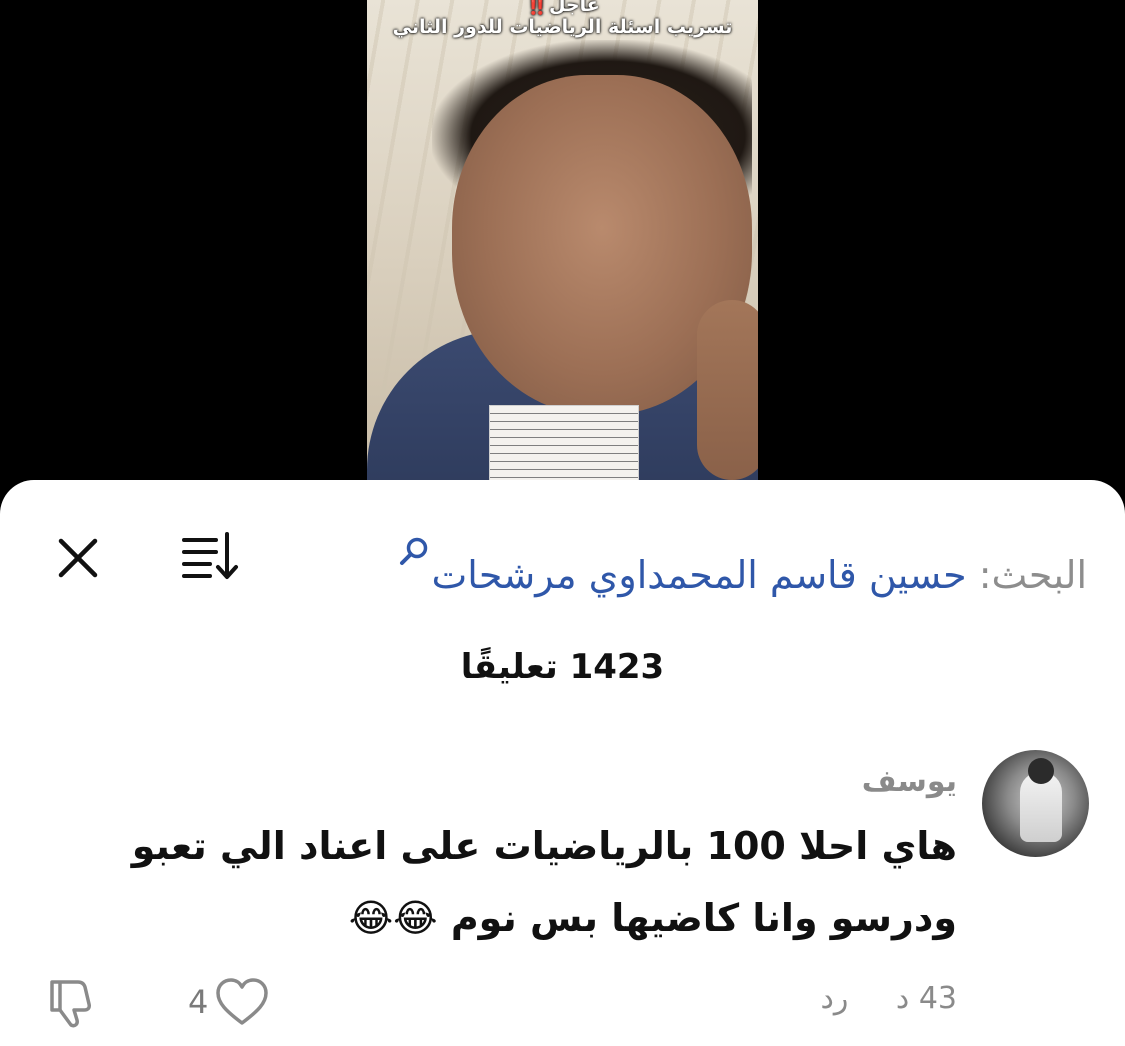 Image resolution: width=1125 pixels, height=1046 pixels. What do you see at coordinates (574, 8) in the screenshot?
I see `caption-title: عاجل` at bounding box center [574, 8].